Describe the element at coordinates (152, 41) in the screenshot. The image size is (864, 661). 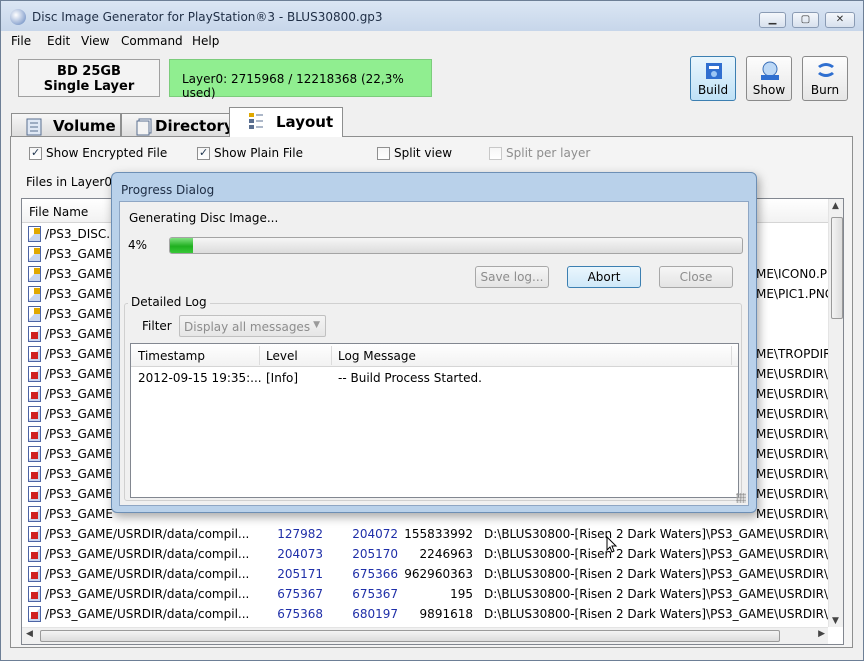
I see `menu-command: Command` at that location.